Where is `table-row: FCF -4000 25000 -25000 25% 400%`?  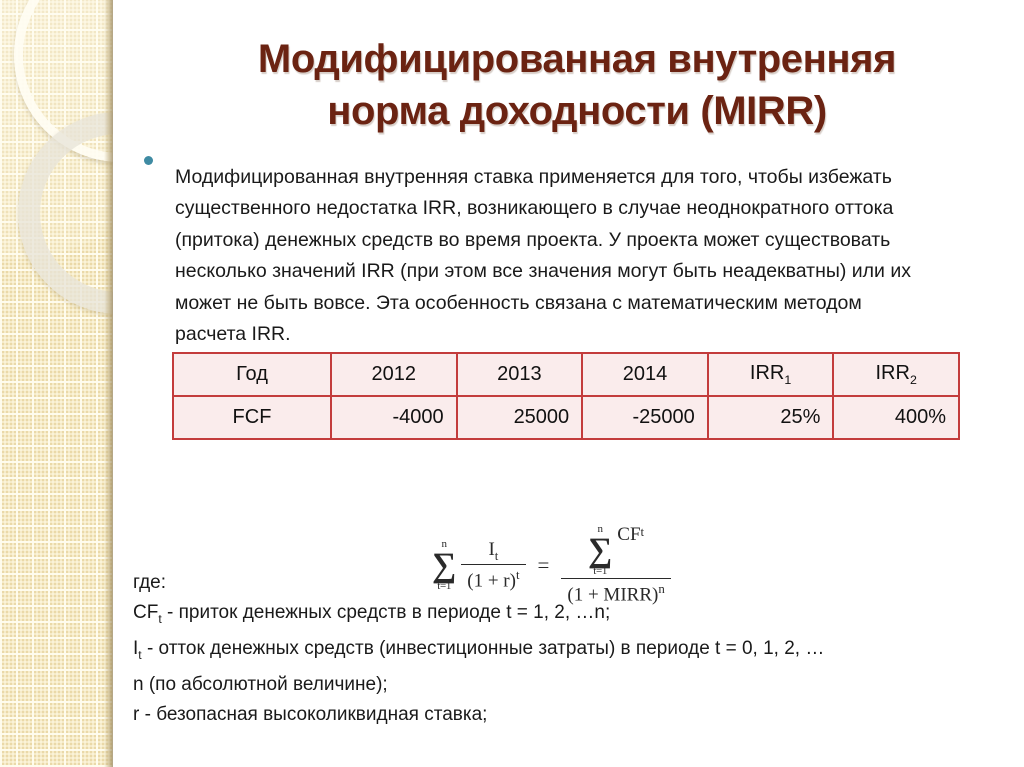 table-row: FCF -4000 25000 -25000 25% 400% is located at coordinates (566, 417).